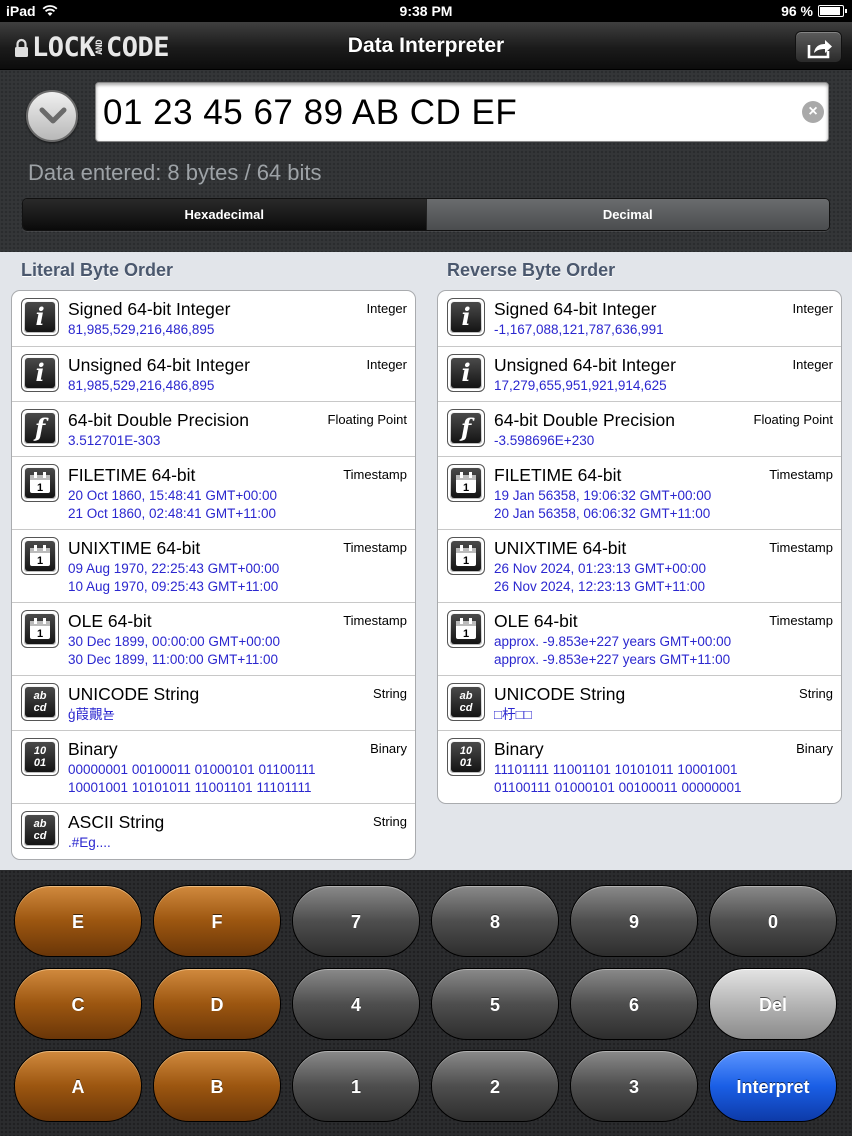 This screenshot has height=1136, width=852. I want to click on result-value-line: approx. -9.853e+227 years GMT+11:00, so click(612, 659).